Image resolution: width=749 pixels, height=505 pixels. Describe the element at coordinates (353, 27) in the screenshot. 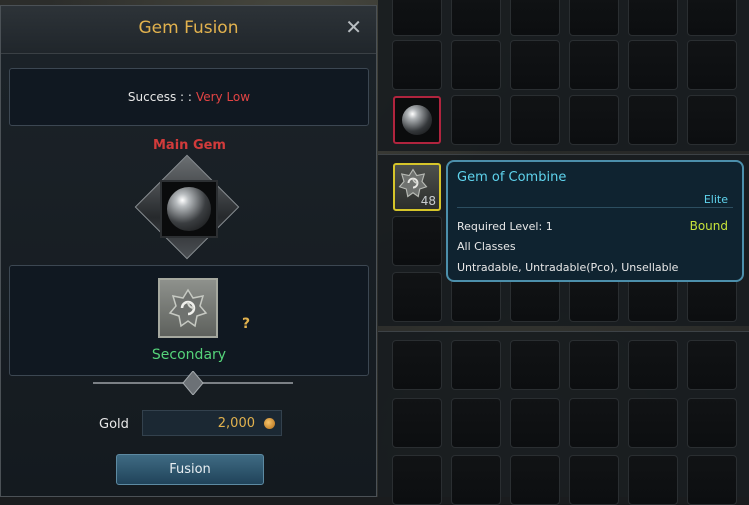

I see `close-icon: ✕` at that location.